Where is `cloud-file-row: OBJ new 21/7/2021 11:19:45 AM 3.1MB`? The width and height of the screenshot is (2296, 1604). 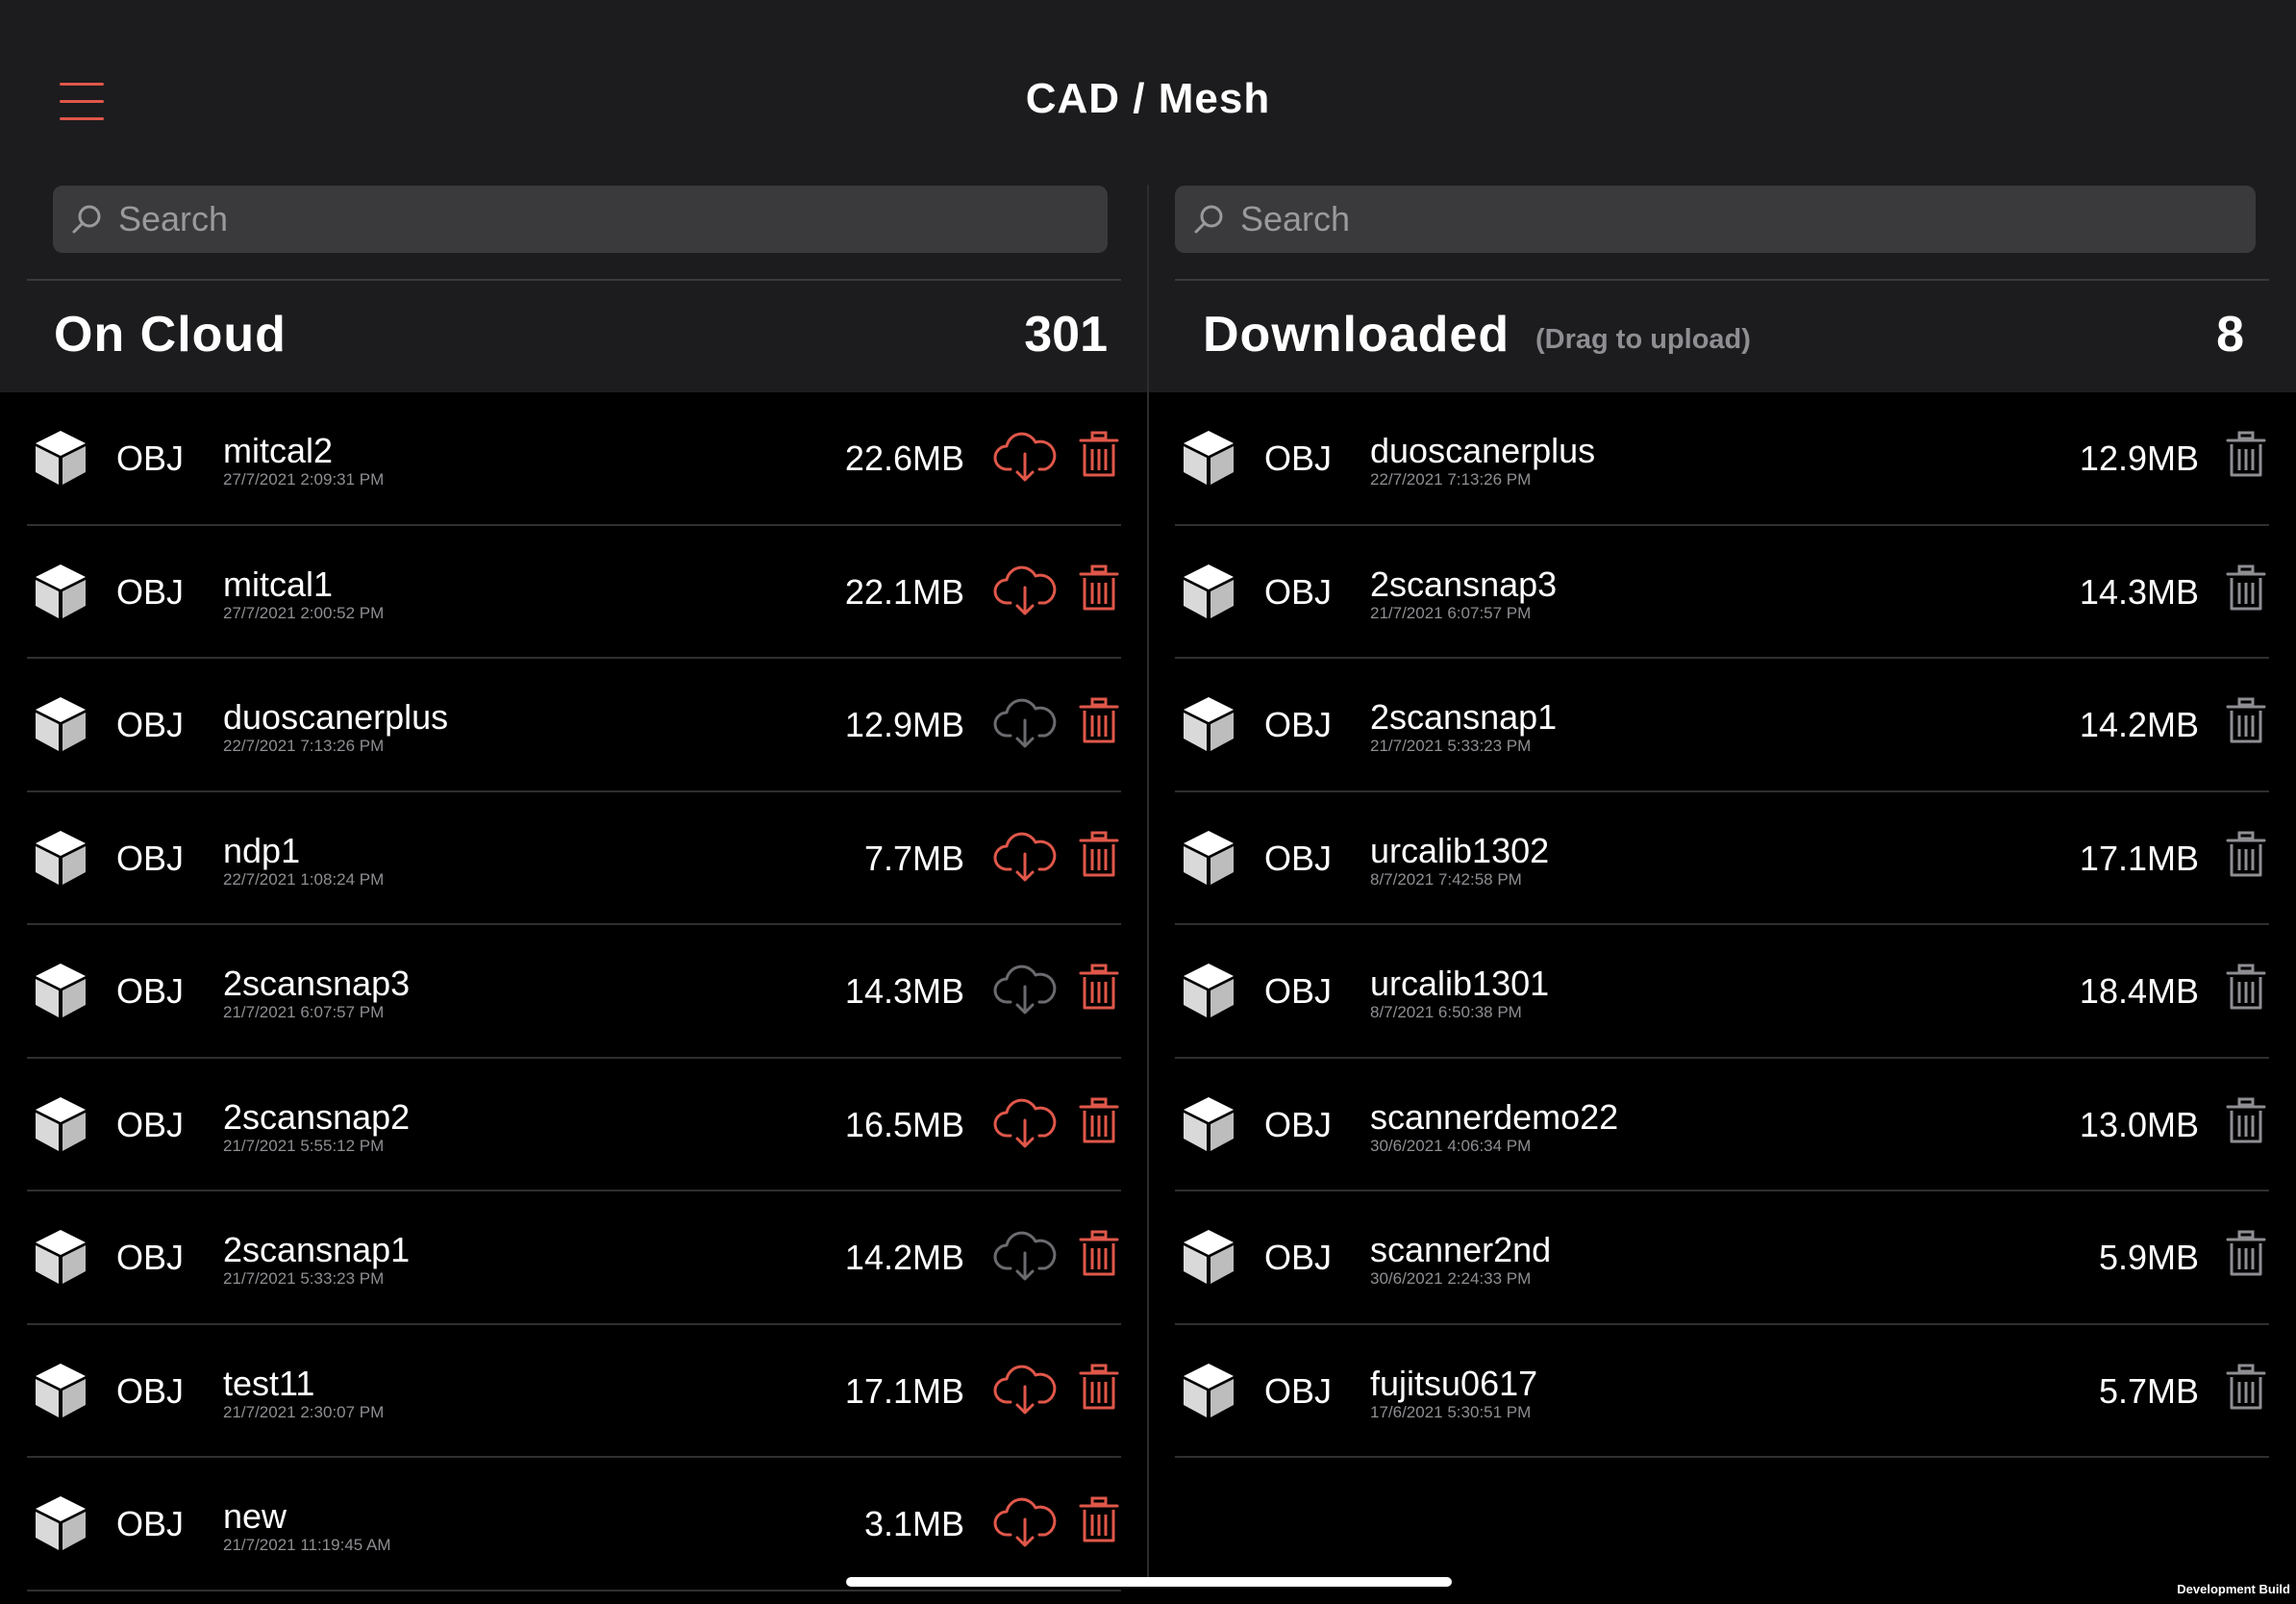
cloud-file-row: OBJ new 21/7/2021 11:19:45 AM 3.1MB is located at coordinates (574, 1524).